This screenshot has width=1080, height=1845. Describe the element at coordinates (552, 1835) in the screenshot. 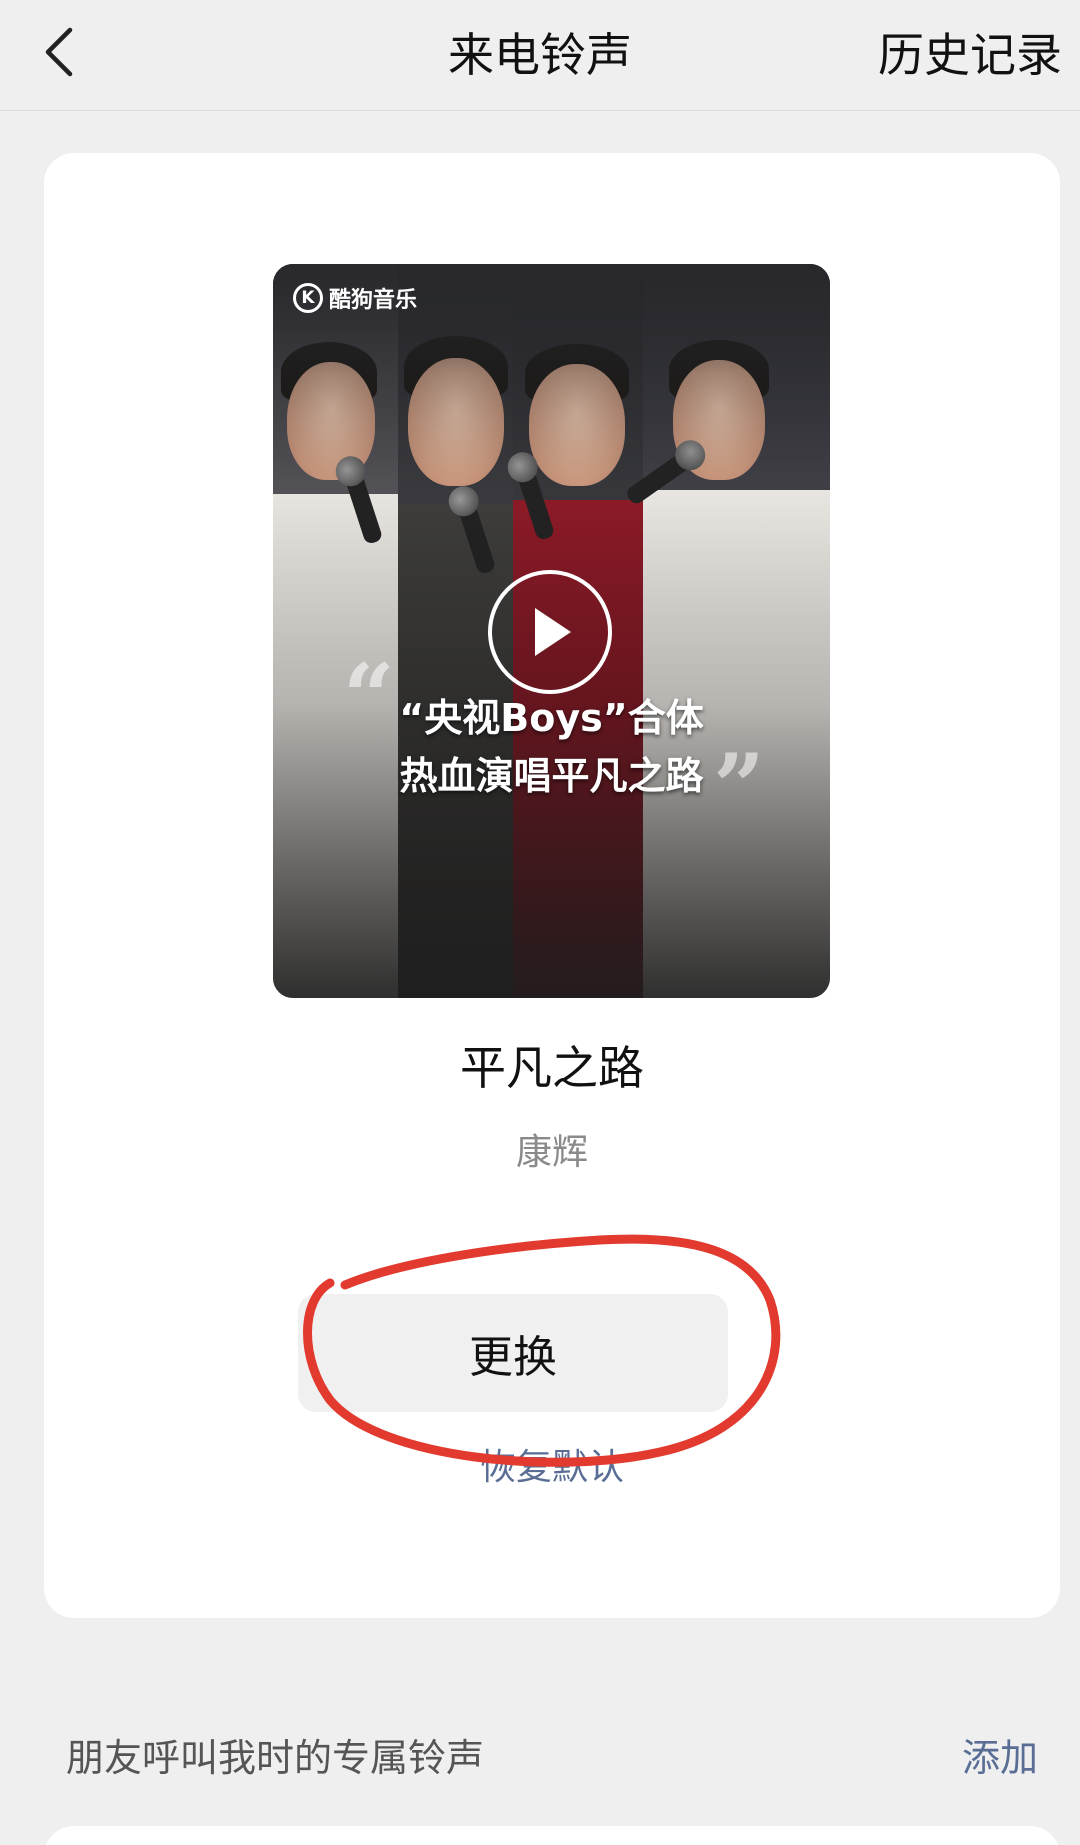

I see `friend-ringtone-card` at that location.